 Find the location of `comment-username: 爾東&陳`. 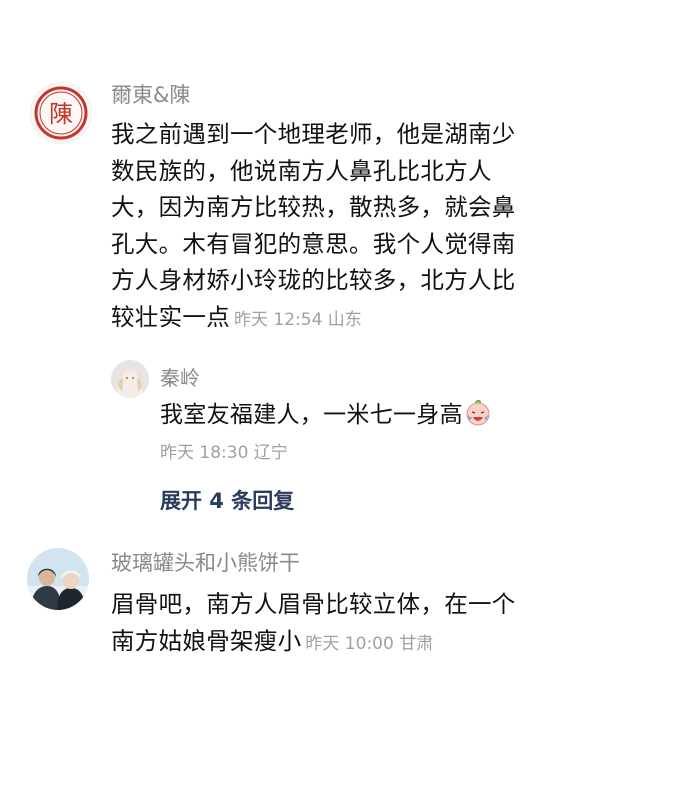

comment-username: 爾東&陳 is located at coordinates (150, 94).